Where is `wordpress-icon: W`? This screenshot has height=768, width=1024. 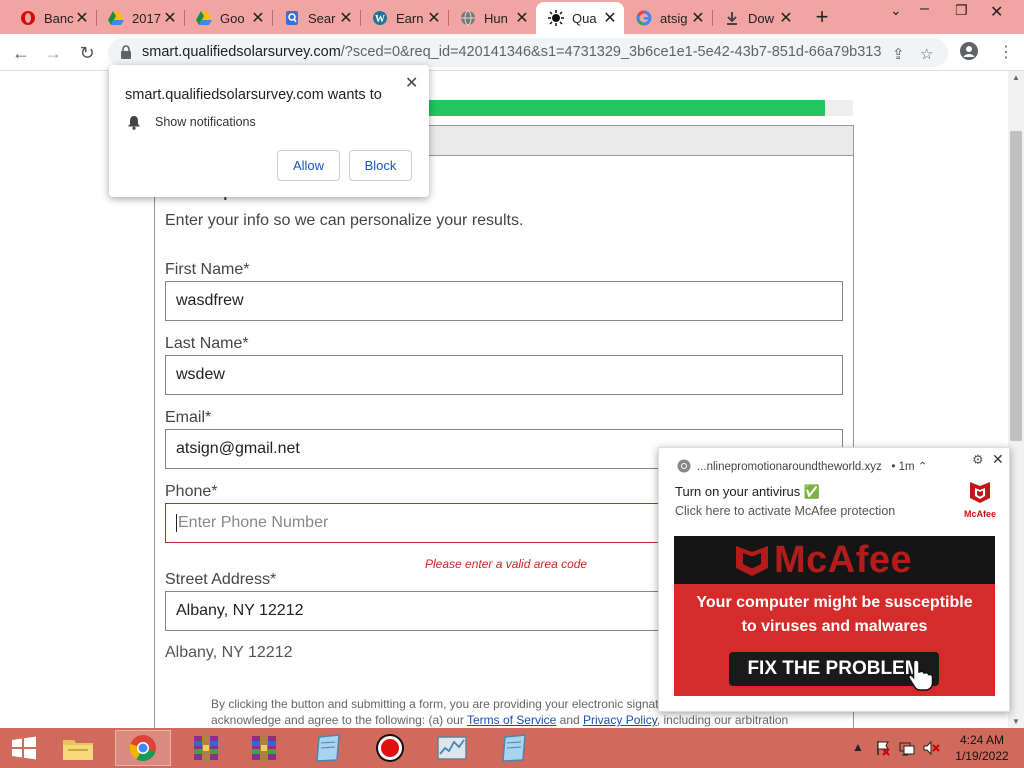 wordpress-icon: W is located at coordinates (380, 18).